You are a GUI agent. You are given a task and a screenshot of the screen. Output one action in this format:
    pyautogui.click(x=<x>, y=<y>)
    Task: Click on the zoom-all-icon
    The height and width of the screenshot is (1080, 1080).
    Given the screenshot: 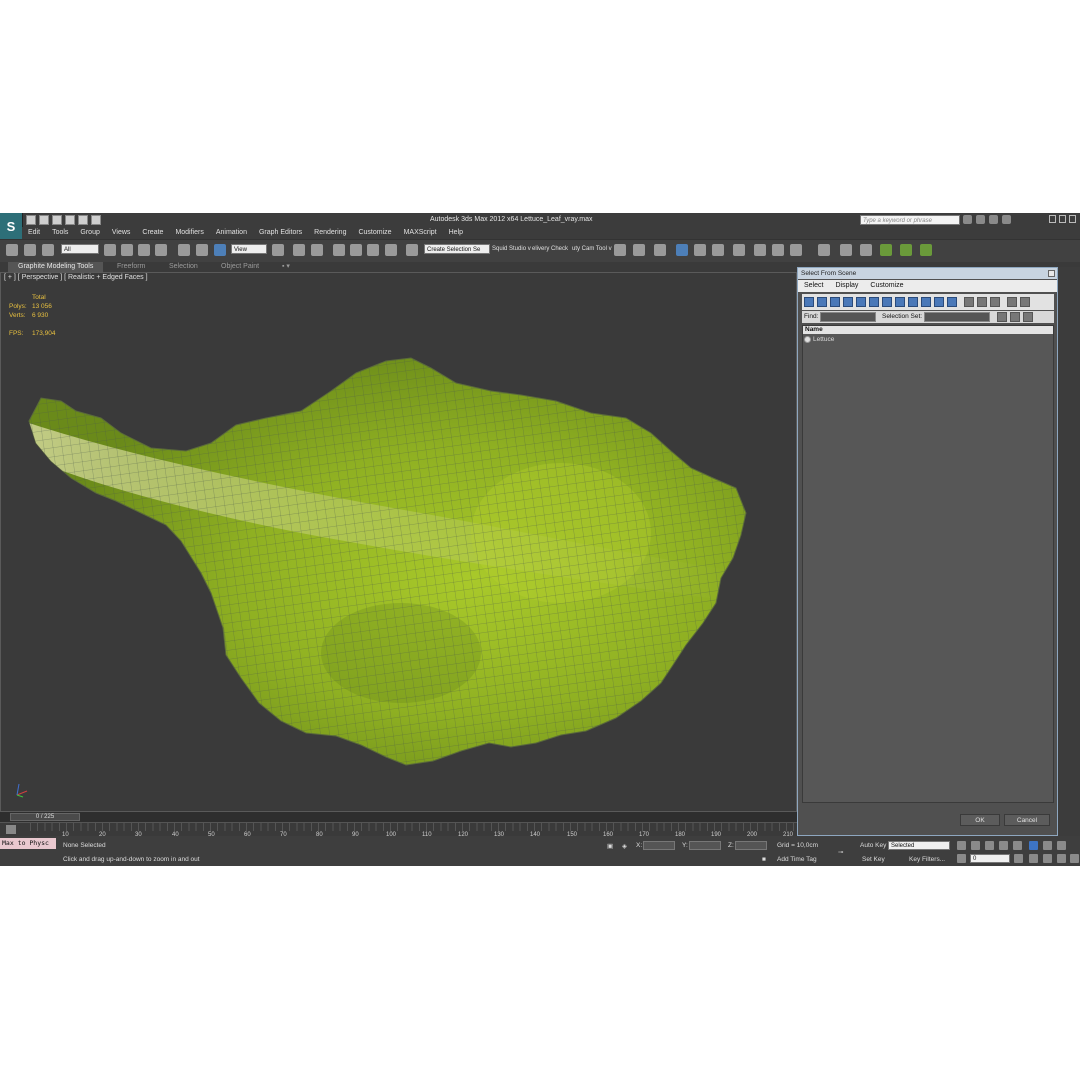 What is the action you would take?
    pyautogui.click(x=1061, y=845)
    